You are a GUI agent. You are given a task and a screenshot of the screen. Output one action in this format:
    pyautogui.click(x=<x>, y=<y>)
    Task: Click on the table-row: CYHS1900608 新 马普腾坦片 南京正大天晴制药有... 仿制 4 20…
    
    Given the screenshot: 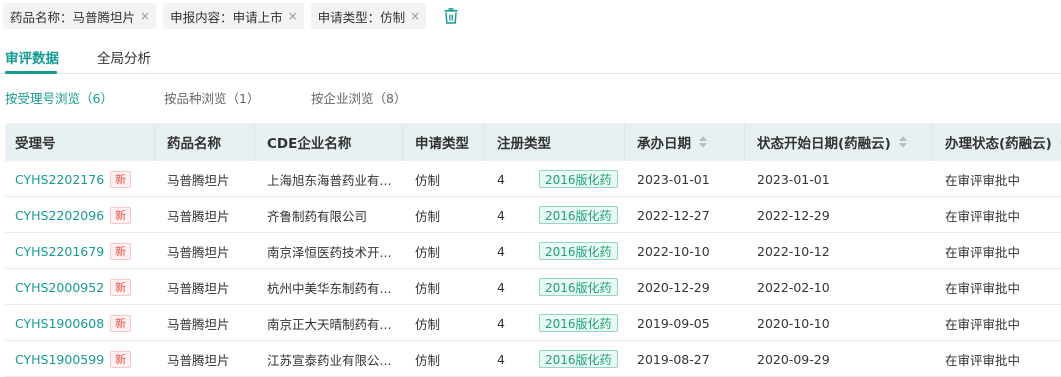 What is the action you would take?
    pyautogui.click(x=533, y=323)
    